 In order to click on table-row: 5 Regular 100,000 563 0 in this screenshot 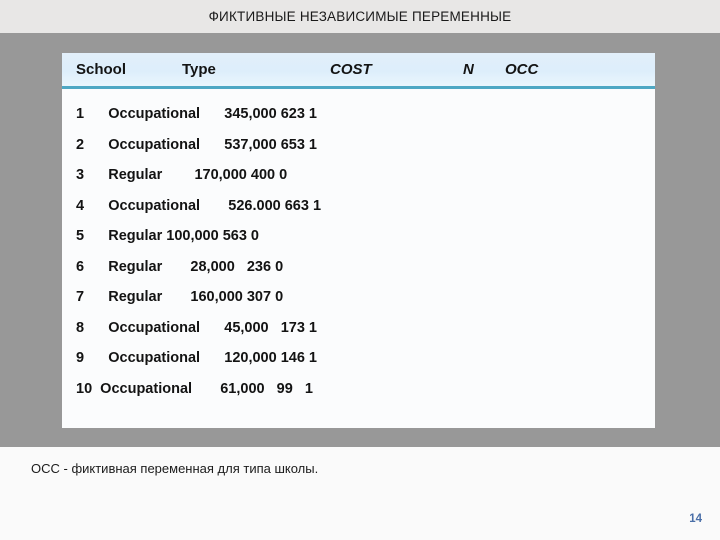, I will do `click(167, 236)`.